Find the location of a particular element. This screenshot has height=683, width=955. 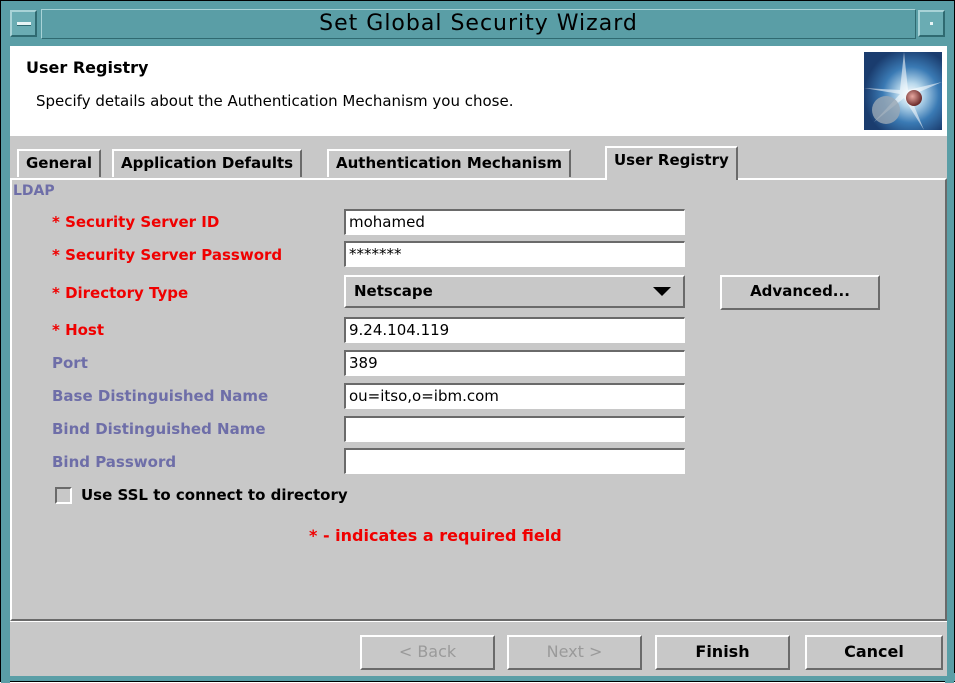

ssl-checkbox-label: Use SSL to connect to directory is located at coordinates (214, 495).